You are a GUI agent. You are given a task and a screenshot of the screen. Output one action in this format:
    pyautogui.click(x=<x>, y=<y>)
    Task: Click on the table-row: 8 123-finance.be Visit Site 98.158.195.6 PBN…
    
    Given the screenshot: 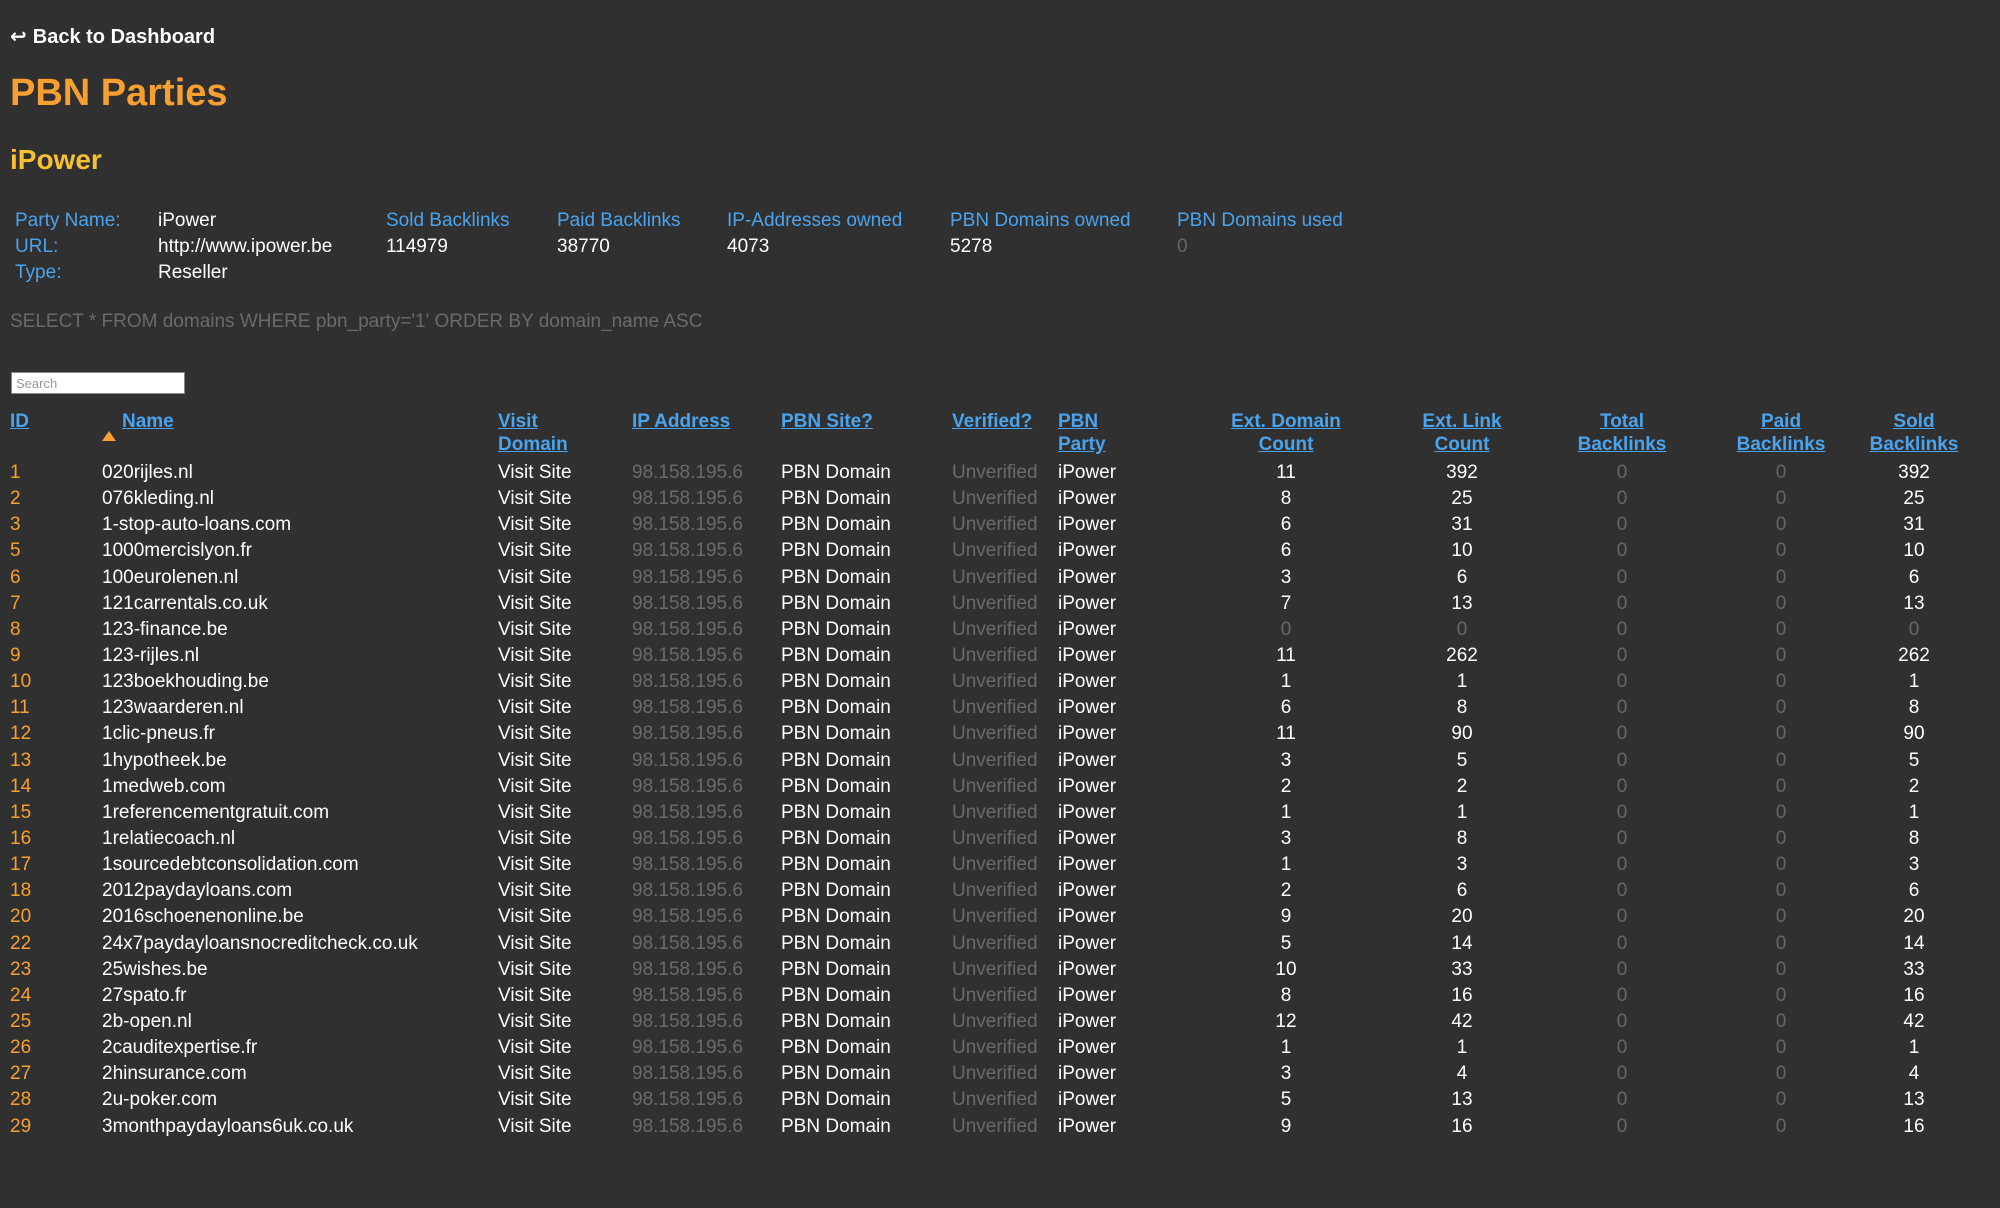 What is the action you would take?
    pyautogui.click(x=990, y=630)
    